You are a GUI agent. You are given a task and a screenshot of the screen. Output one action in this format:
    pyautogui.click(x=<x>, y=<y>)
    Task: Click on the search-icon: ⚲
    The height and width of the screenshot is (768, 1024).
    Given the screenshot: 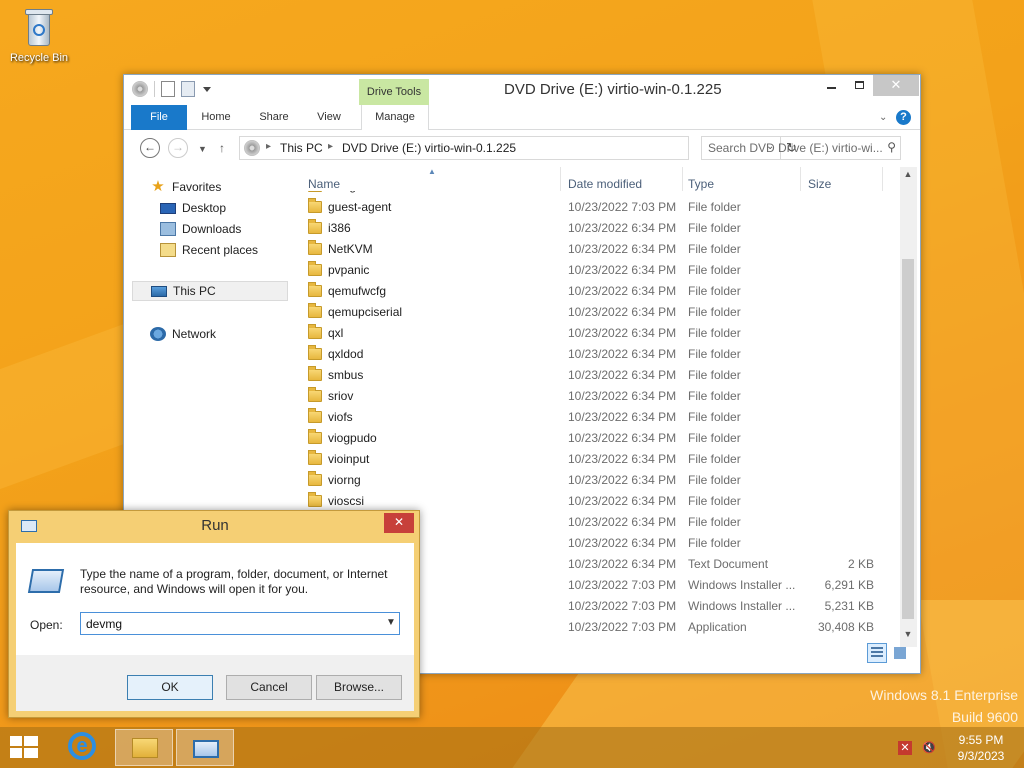 What is the action you would take?
    pyautogui.click(x=891, y=147)
    